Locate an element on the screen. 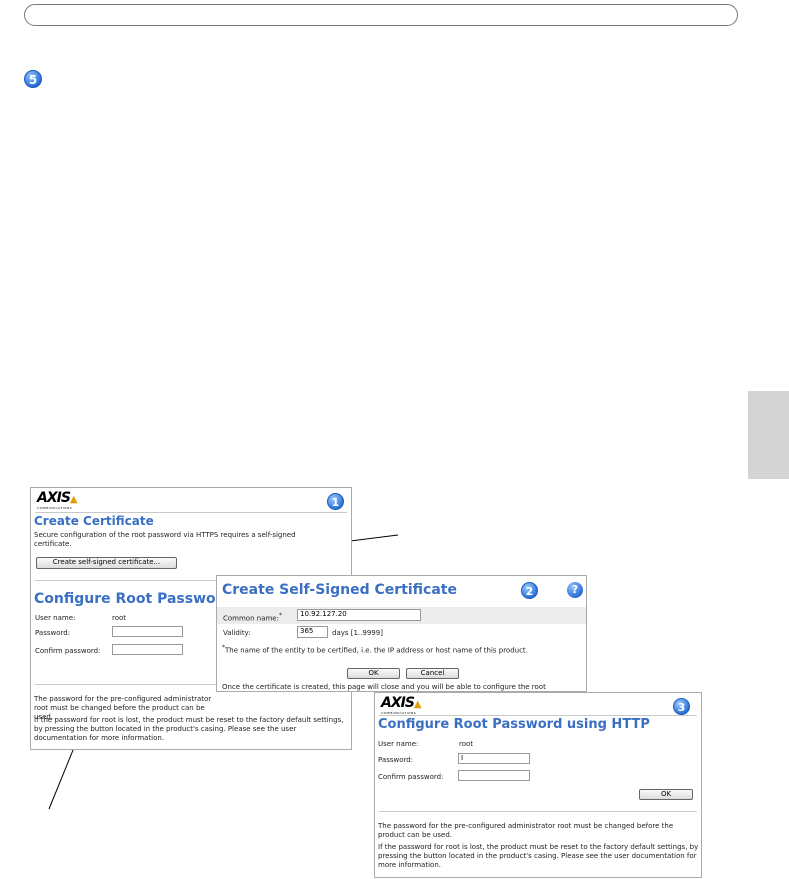 The image size is (789, 879). step-badge-2: 2 is located at coordinates (529, 590).